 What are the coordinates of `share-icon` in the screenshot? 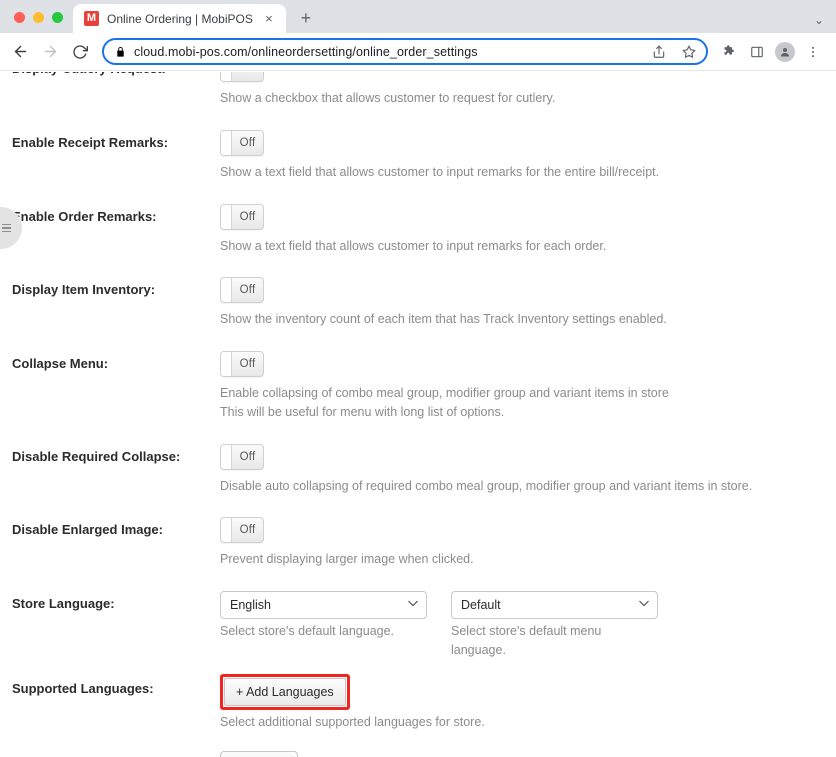 It's located at (659, 52).